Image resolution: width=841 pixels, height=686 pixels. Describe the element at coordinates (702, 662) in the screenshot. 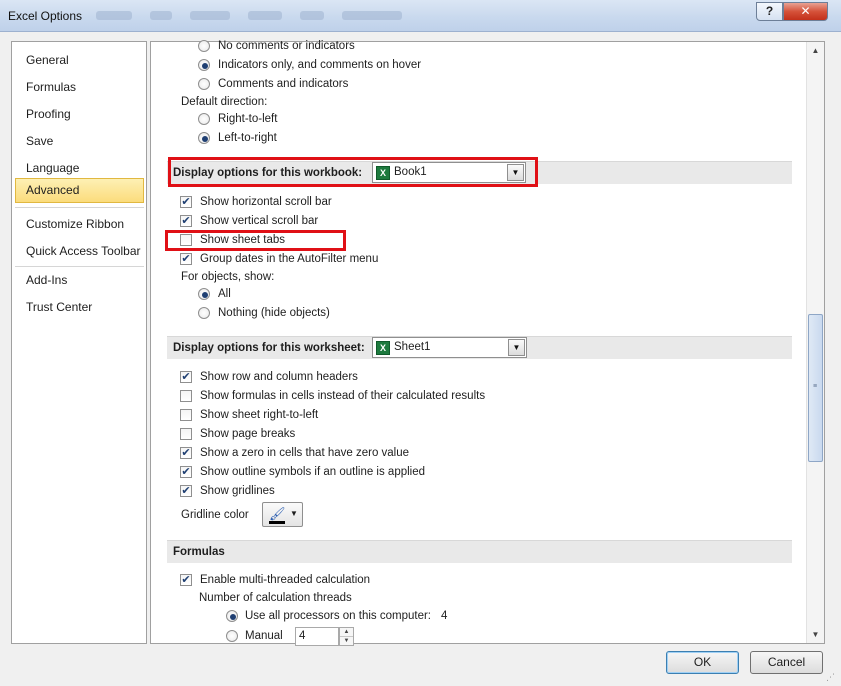

I see `ok-button: OK` at that location.